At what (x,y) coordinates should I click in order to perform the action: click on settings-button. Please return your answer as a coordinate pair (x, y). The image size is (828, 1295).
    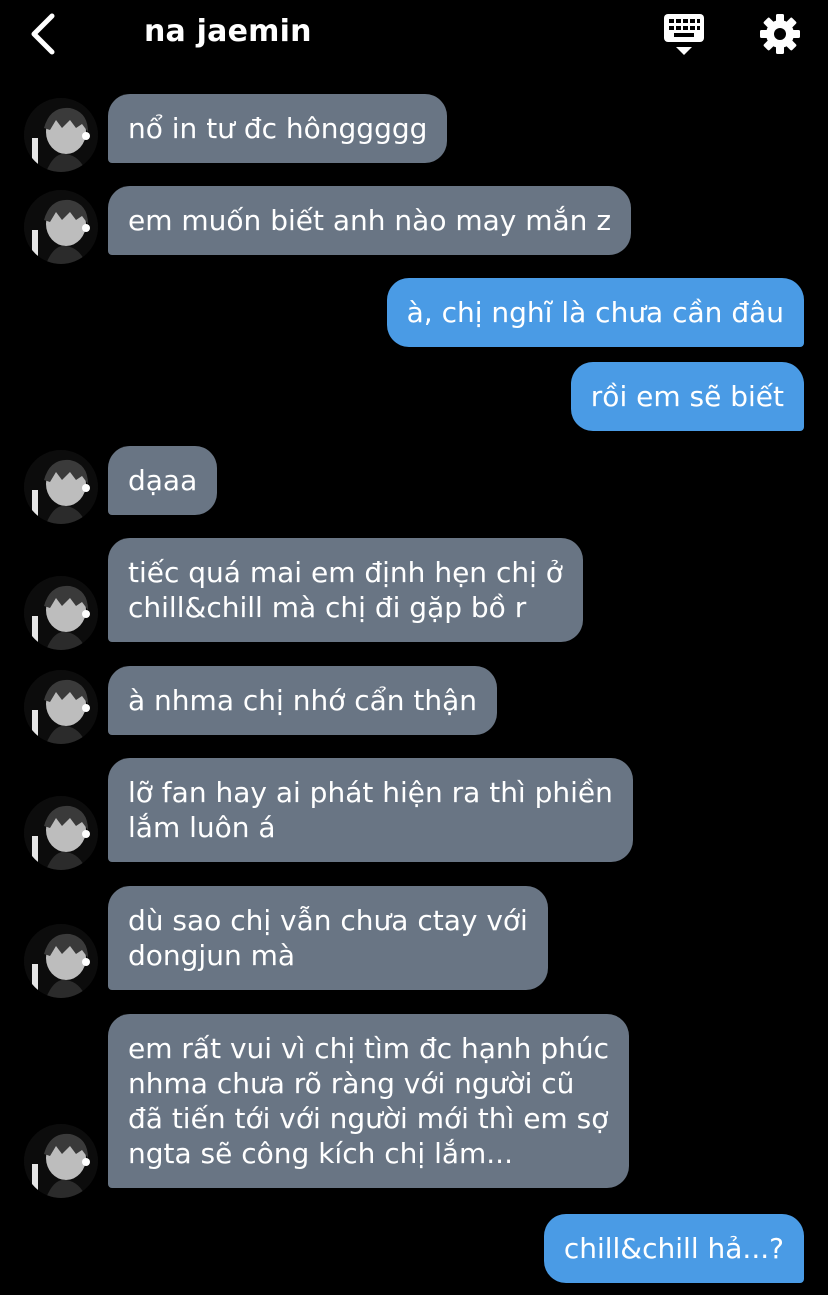
    Looking at the image, I should click on (780, 34).